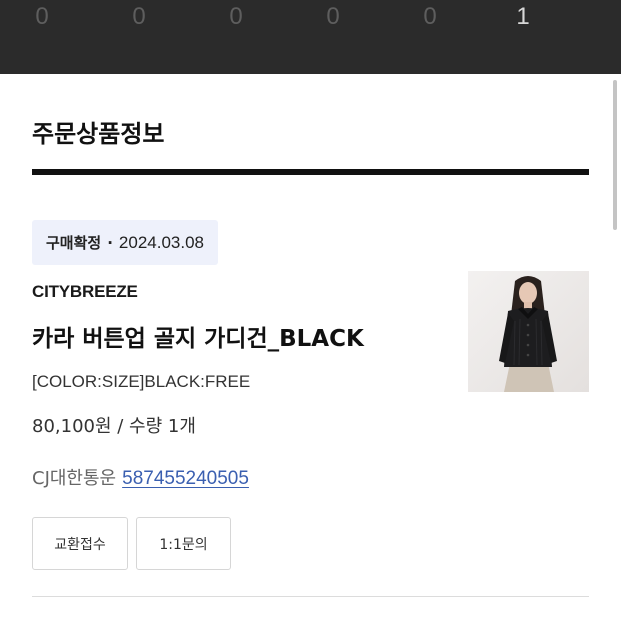  What do you see at coordinates (80, 543) in the screenshot?
I see `exchange-request-button: 교환접수` at bounding box center [80, 543].